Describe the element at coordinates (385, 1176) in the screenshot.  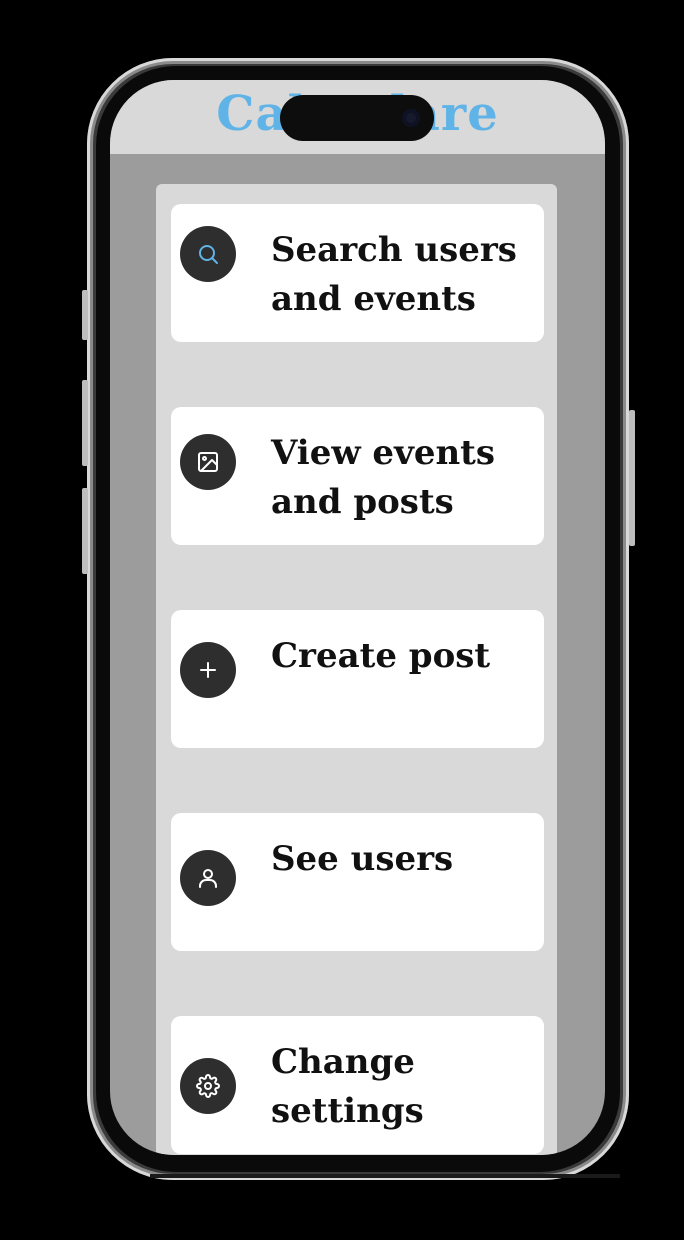
I see `bottom-edge` at that location.